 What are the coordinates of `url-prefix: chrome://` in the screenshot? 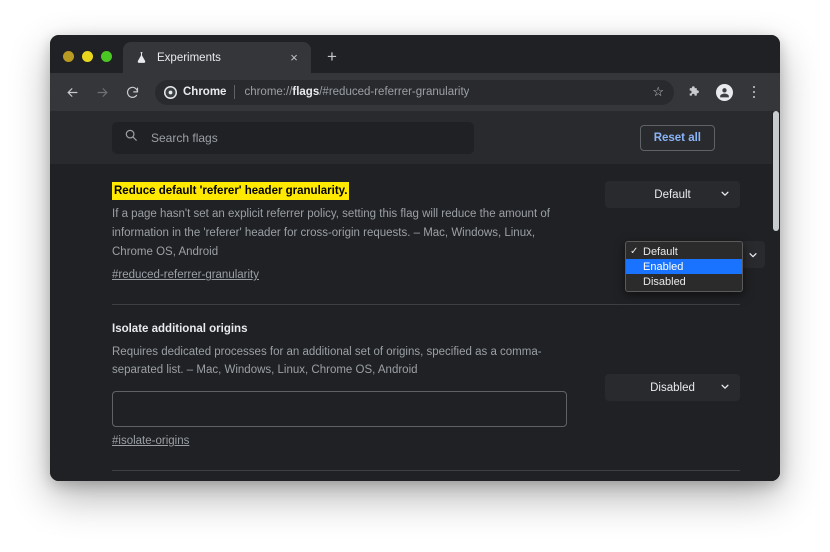 It's located at (268, 92).